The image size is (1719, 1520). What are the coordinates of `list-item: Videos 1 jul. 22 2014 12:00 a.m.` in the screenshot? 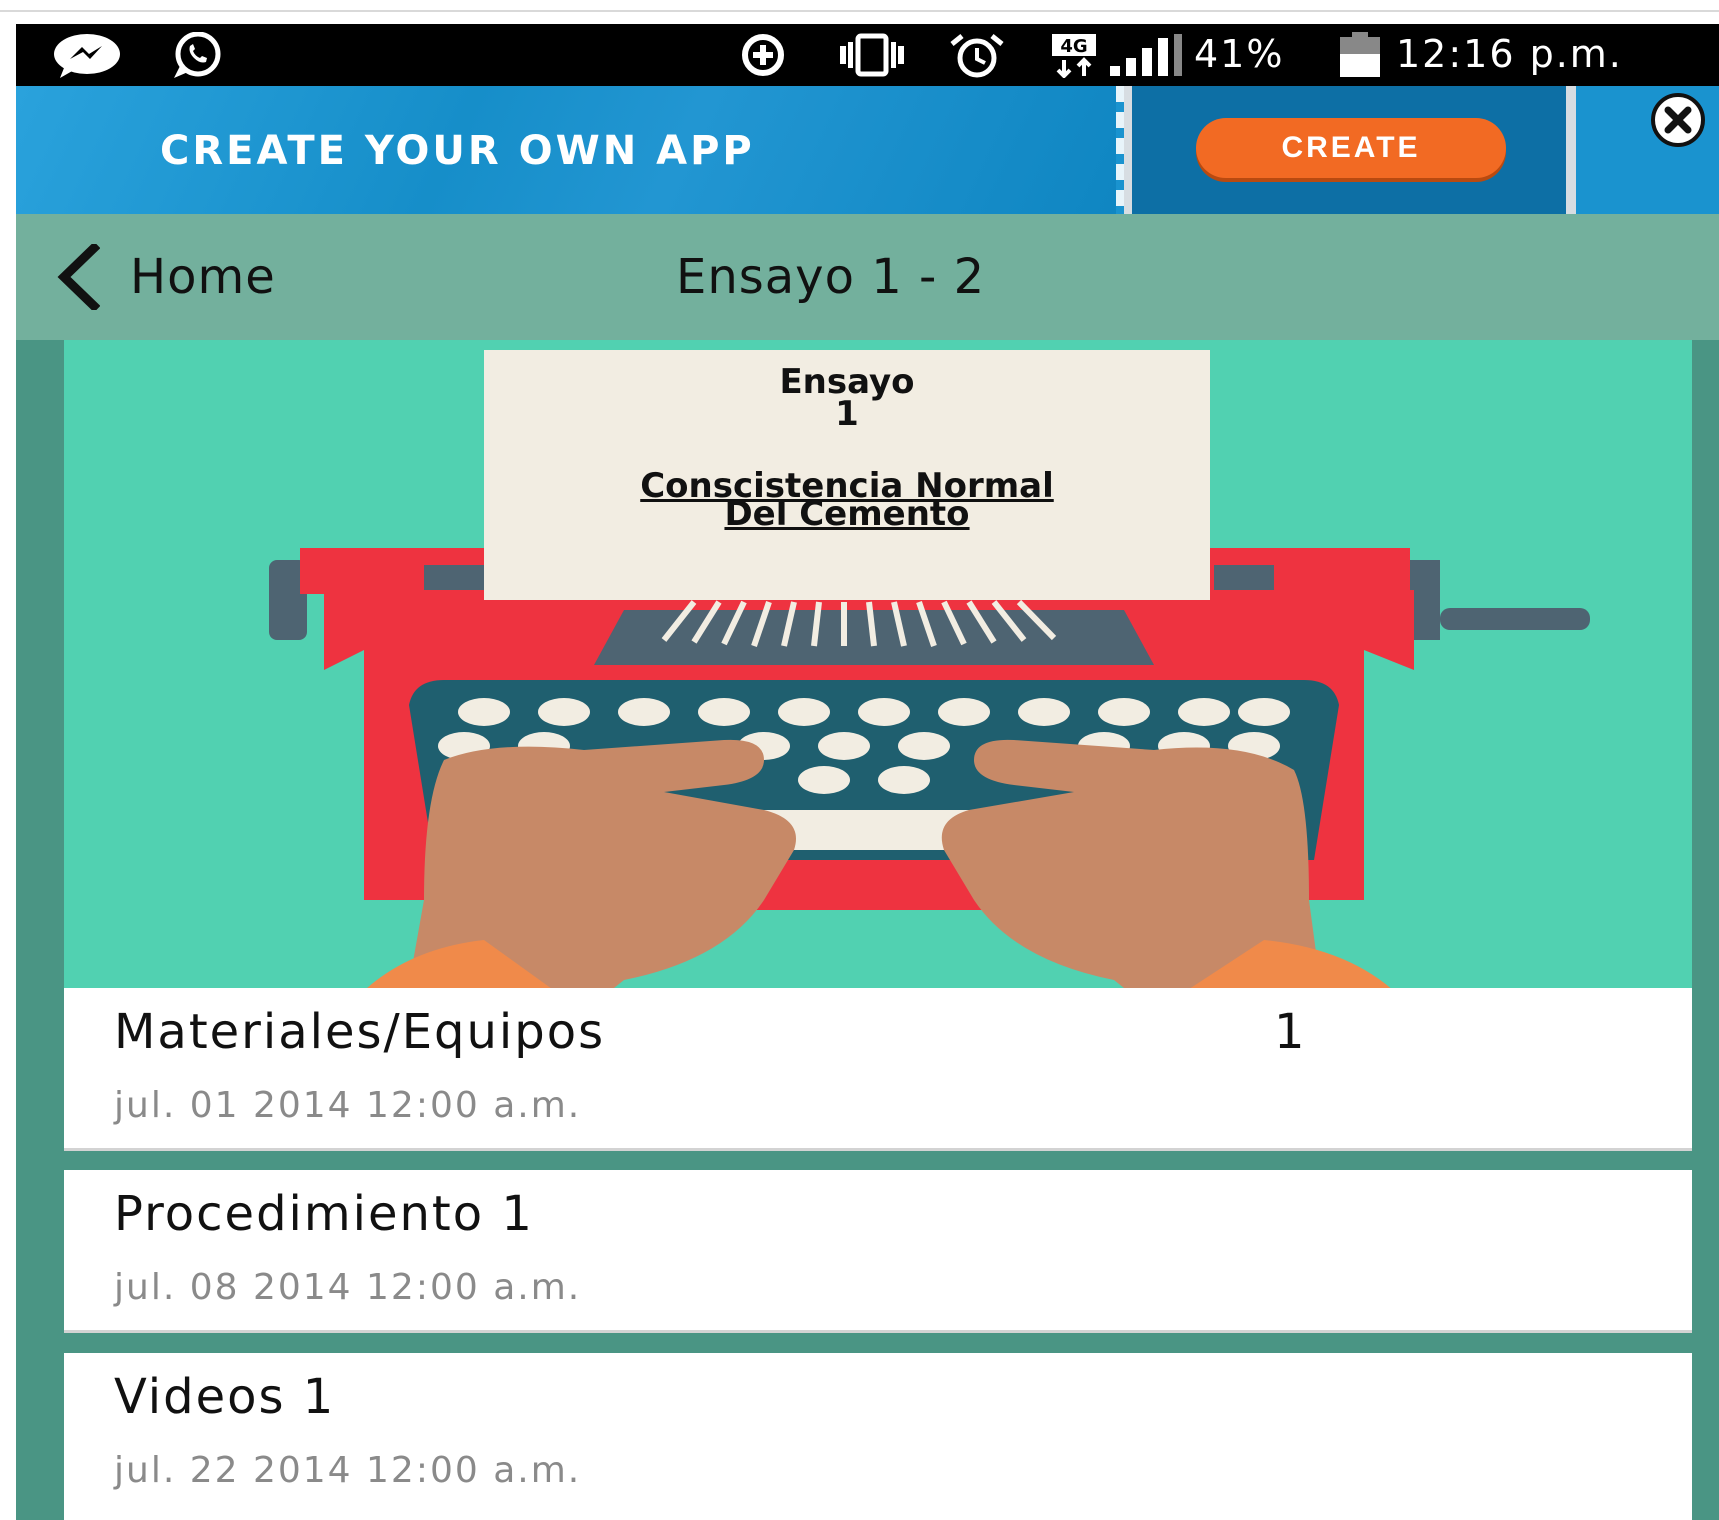 It's located at (878, 1436).